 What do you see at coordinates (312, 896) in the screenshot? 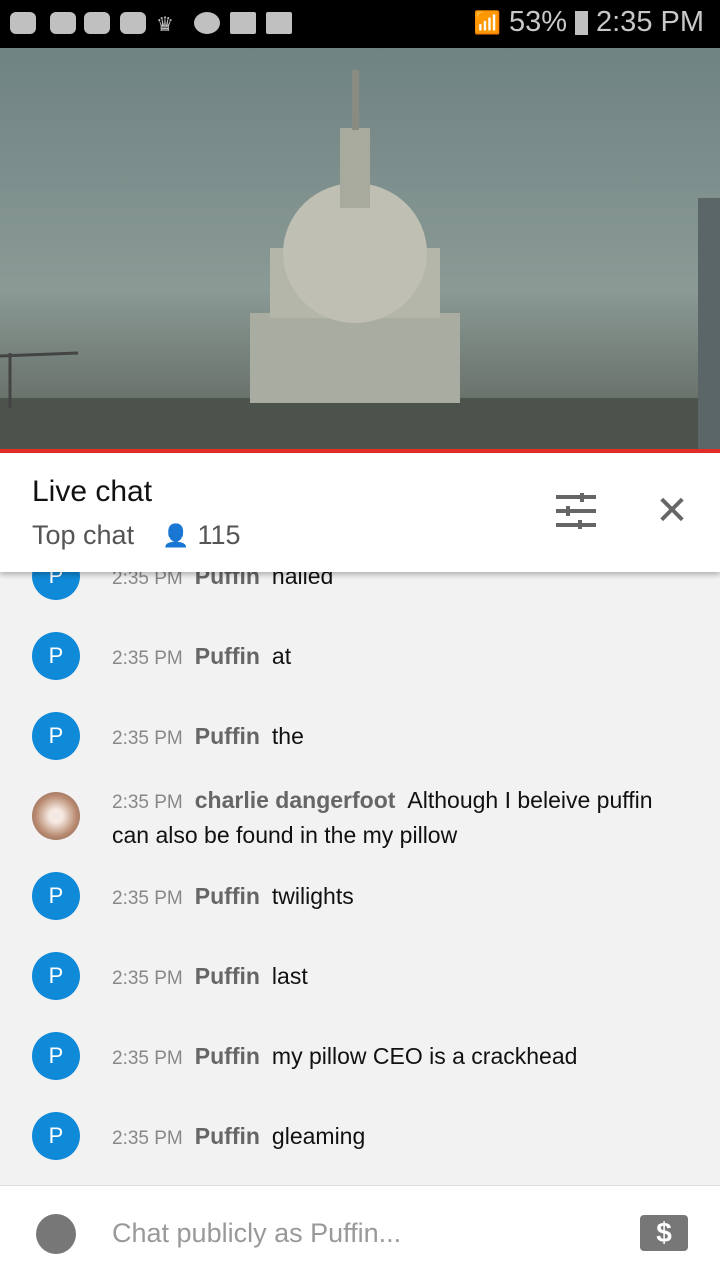
I see `message-text: twilights` at bounding box center [312, 896].